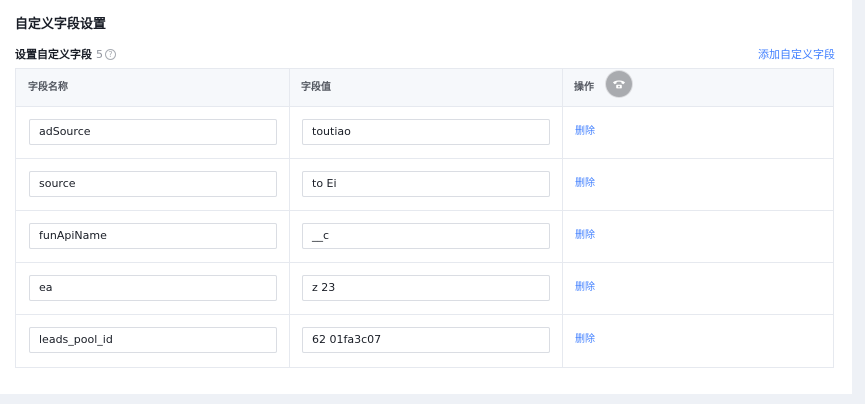 This screenshot has width=865, height=404. What do you see at coordinates (584, 87) in the screenshot?
I see `column-header-action: 操作` at bounding box center [584, 87].